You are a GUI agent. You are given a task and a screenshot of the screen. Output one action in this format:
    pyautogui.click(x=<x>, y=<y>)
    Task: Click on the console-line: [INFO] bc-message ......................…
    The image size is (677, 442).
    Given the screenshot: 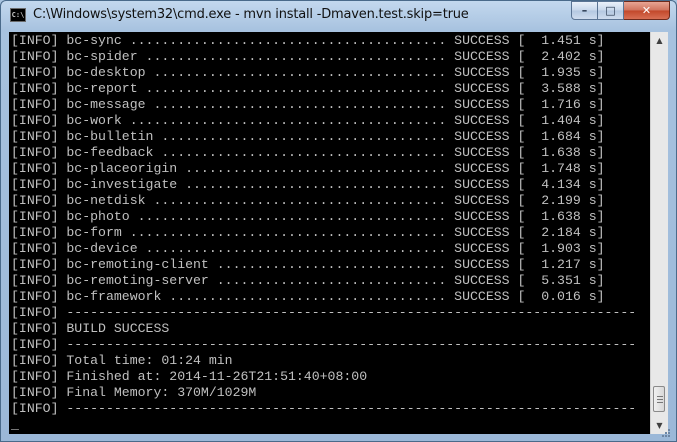 What is the action you would take?
    pyautogui.click(x=308, y=104)
    